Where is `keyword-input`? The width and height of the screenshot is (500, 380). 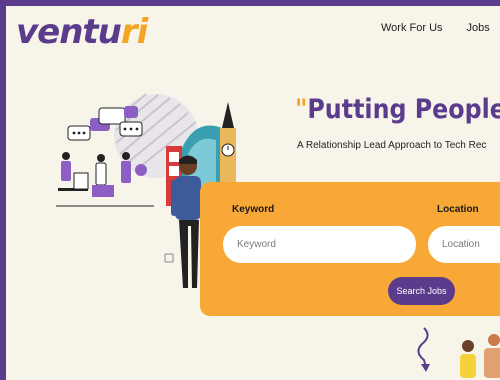
keyword-input is located at coordinates (319, 244).